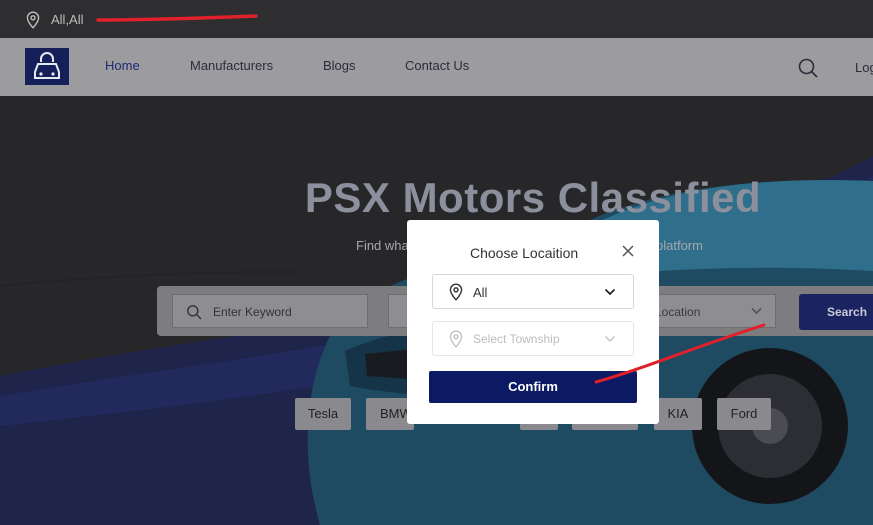 The height and width of the screenshot is (525, 873). I want to click on main-navbar: Home Manufacturers Blogs Contact Us Log, so click(436, 67).